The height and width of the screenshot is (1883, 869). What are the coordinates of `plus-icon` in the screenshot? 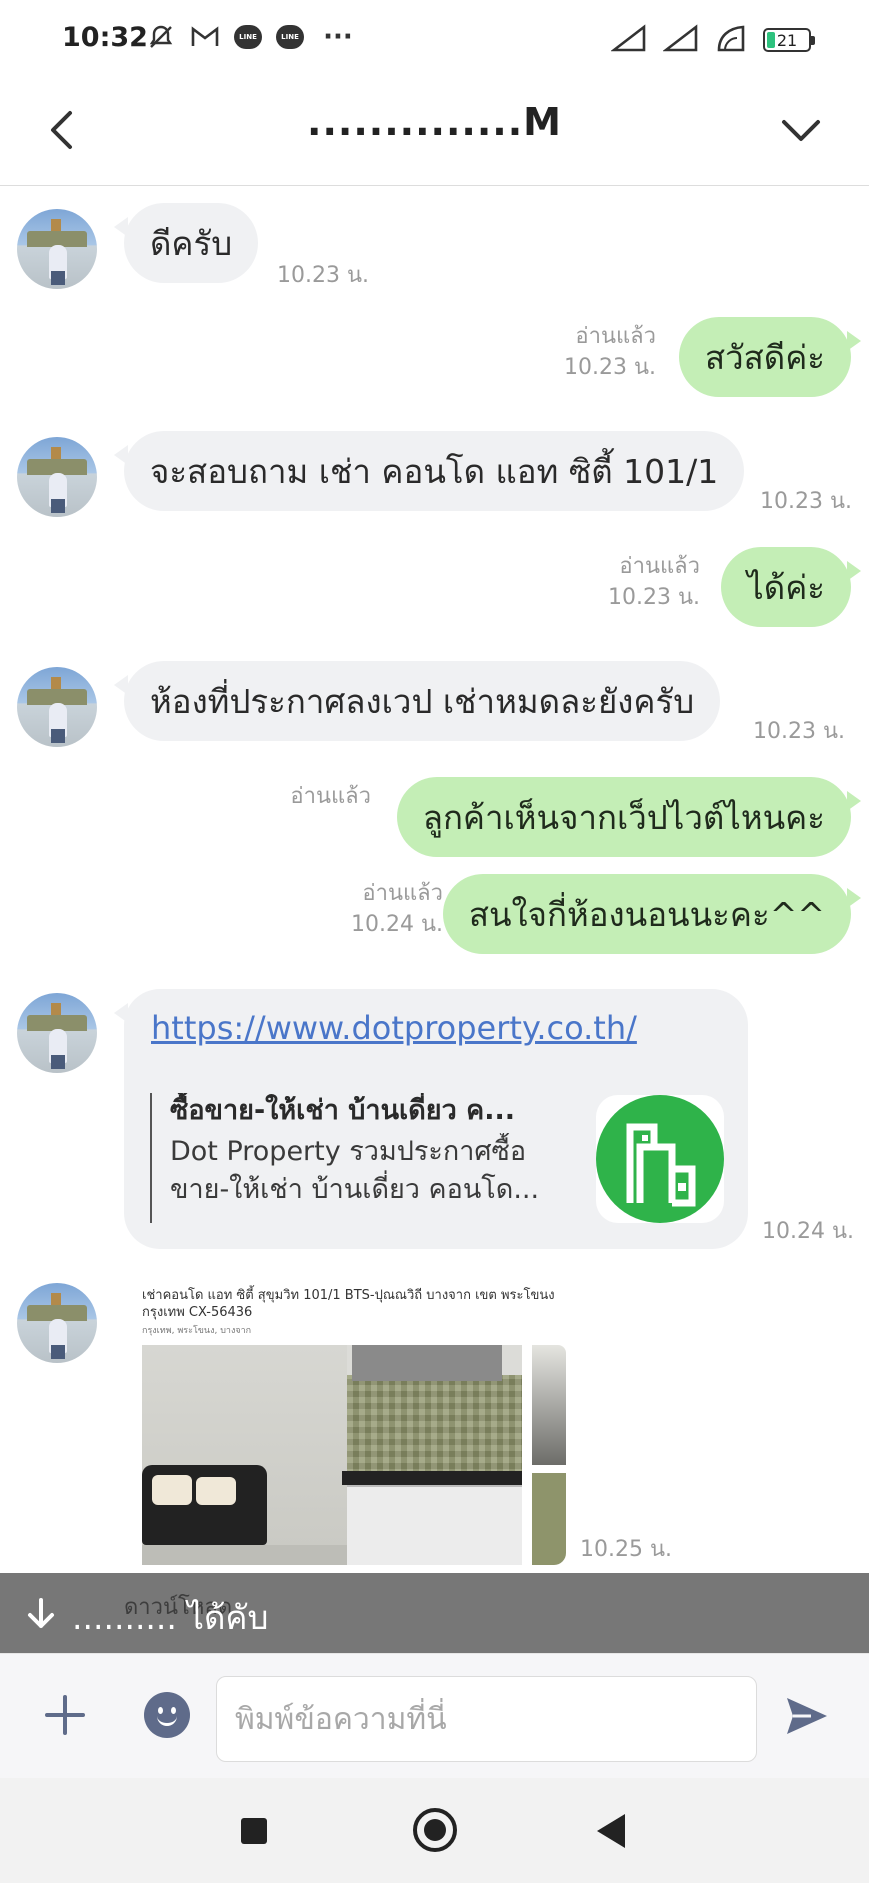 It's located at (65, 1715).